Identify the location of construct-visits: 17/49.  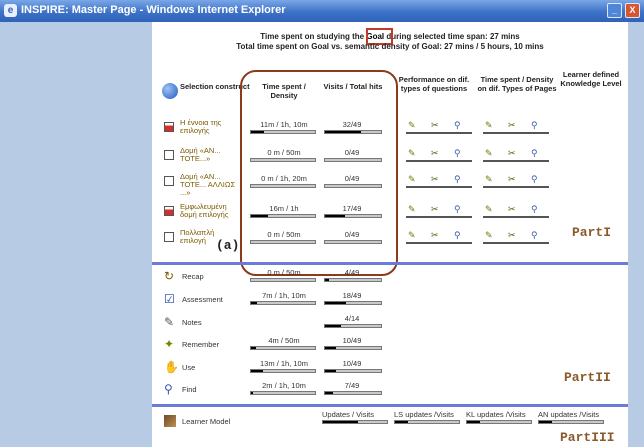
(352, 208).